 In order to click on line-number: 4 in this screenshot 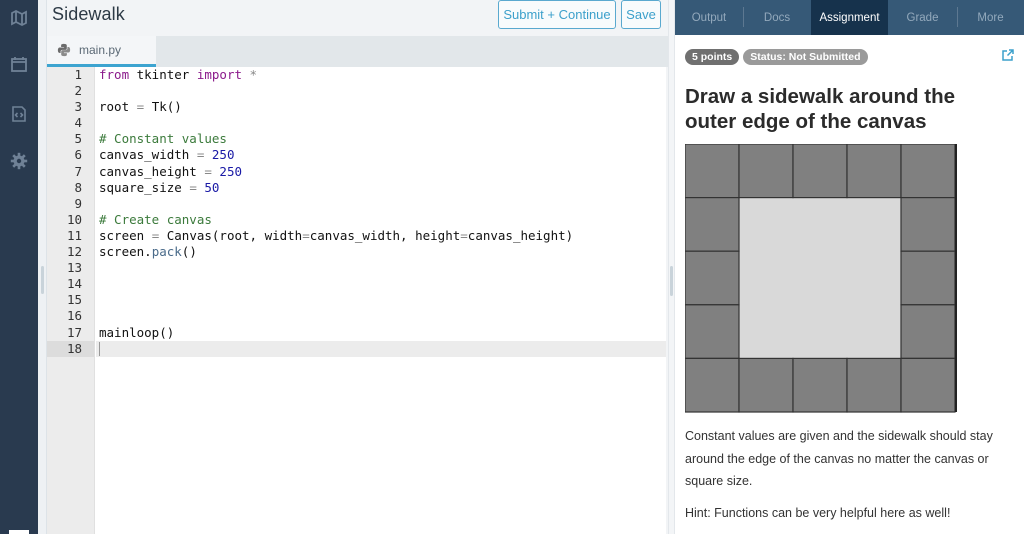, I will do `click(78, 123)`.